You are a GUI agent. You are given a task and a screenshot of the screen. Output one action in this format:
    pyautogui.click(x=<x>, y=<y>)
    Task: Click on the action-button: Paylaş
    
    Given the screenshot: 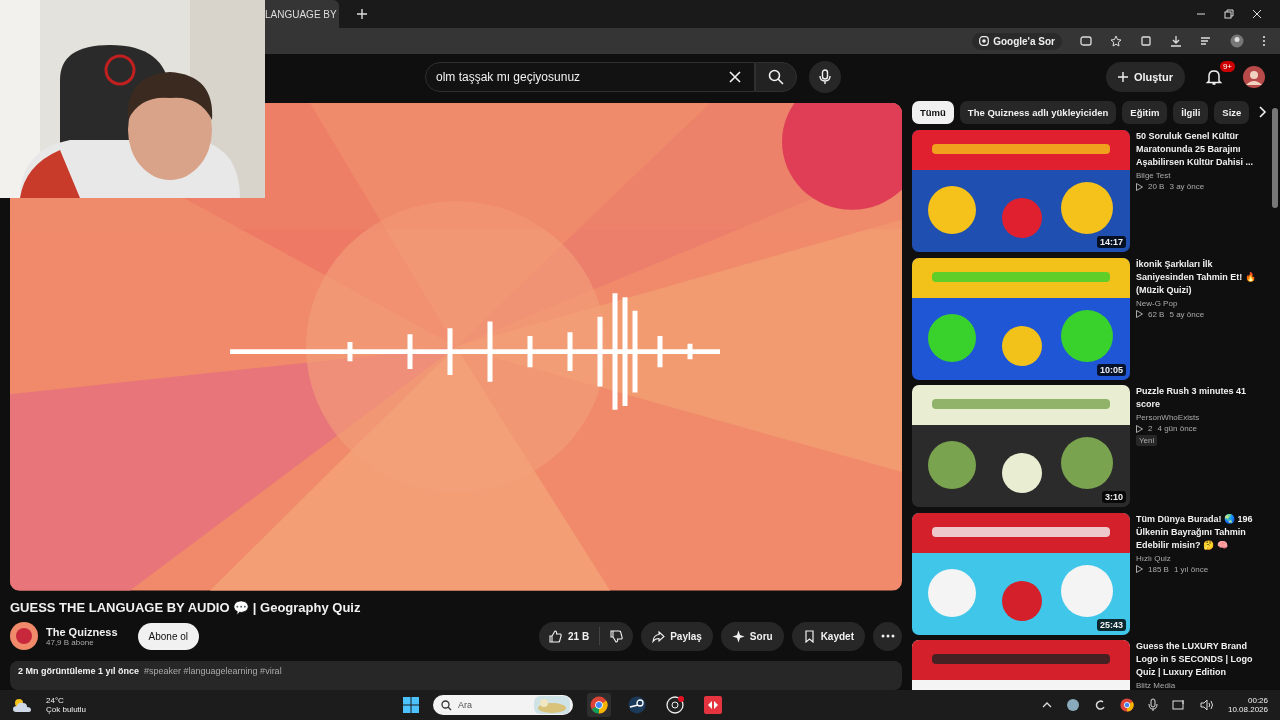 What is the action you would take?
    pyautogui.click(x=677, y=636)
    